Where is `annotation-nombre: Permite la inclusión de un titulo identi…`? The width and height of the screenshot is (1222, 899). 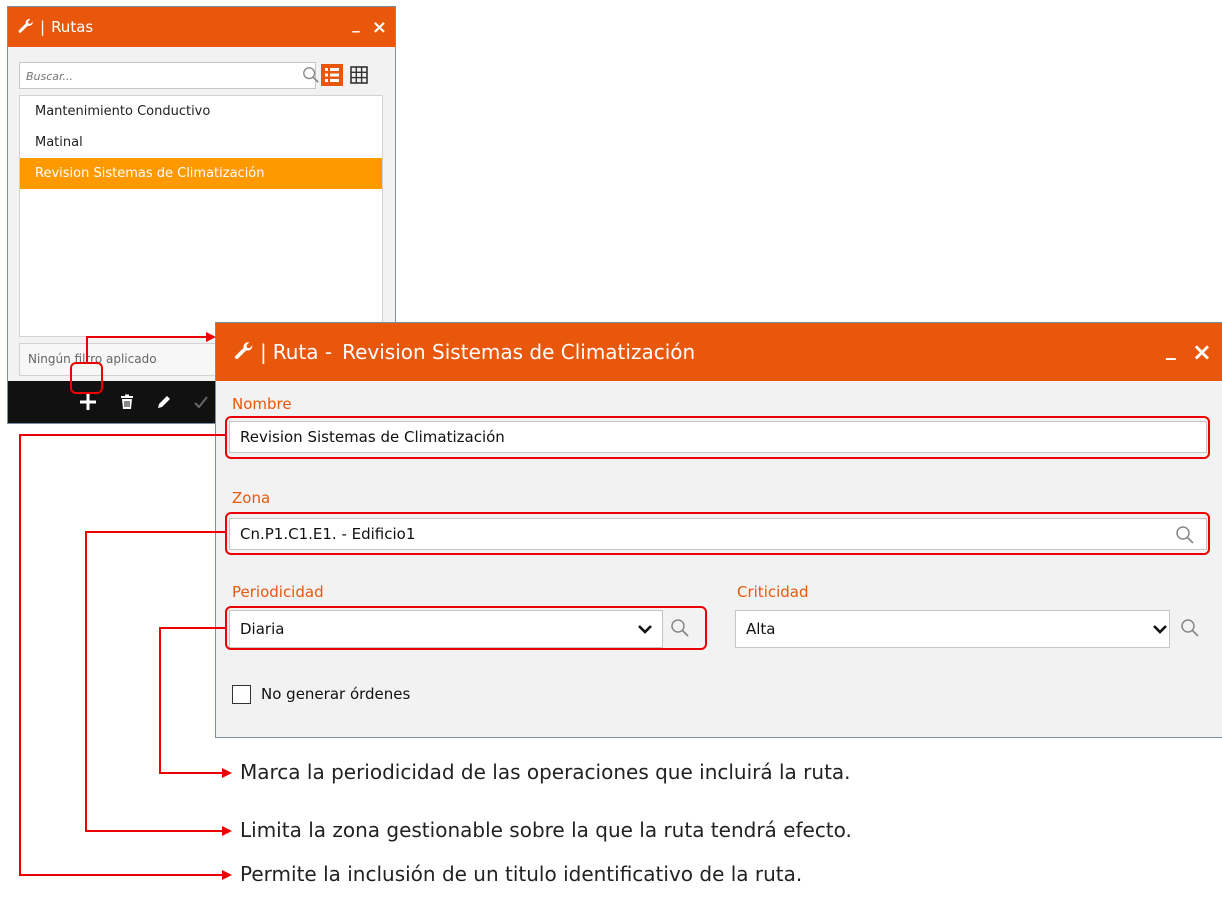 annotation-nombre: Permite la inclusión de un titulo identi… is located at coordinates (521, 874).